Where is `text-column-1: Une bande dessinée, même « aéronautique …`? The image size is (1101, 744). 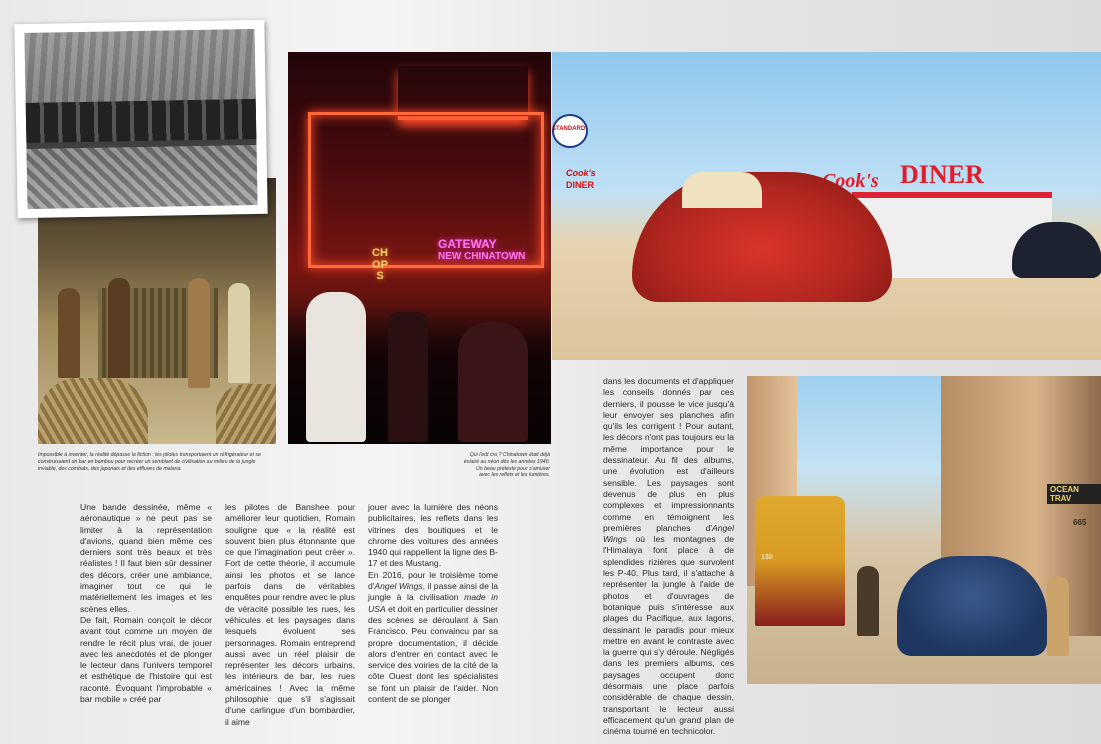
text-column-1: Une bande dessinée, même « aéronautique … is located at coordinates (146, 603).